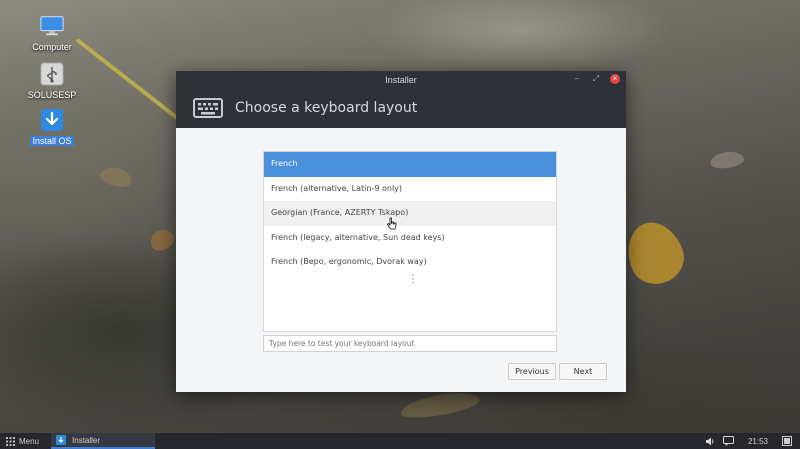 The image size is (800, 449). What do you see at coordinates (710, 441) in the screenshot?
I see `volume-icon` at bounding box center [710, 441].